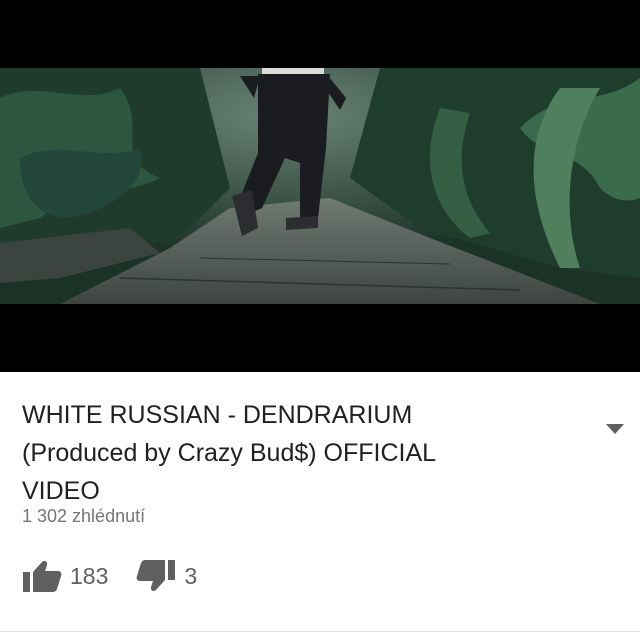 The width and height of the screenshot is (640, 640). Describe the element at coordinates (157, 576) in the screenshot. I see `thumbs-down-icon` at that location.